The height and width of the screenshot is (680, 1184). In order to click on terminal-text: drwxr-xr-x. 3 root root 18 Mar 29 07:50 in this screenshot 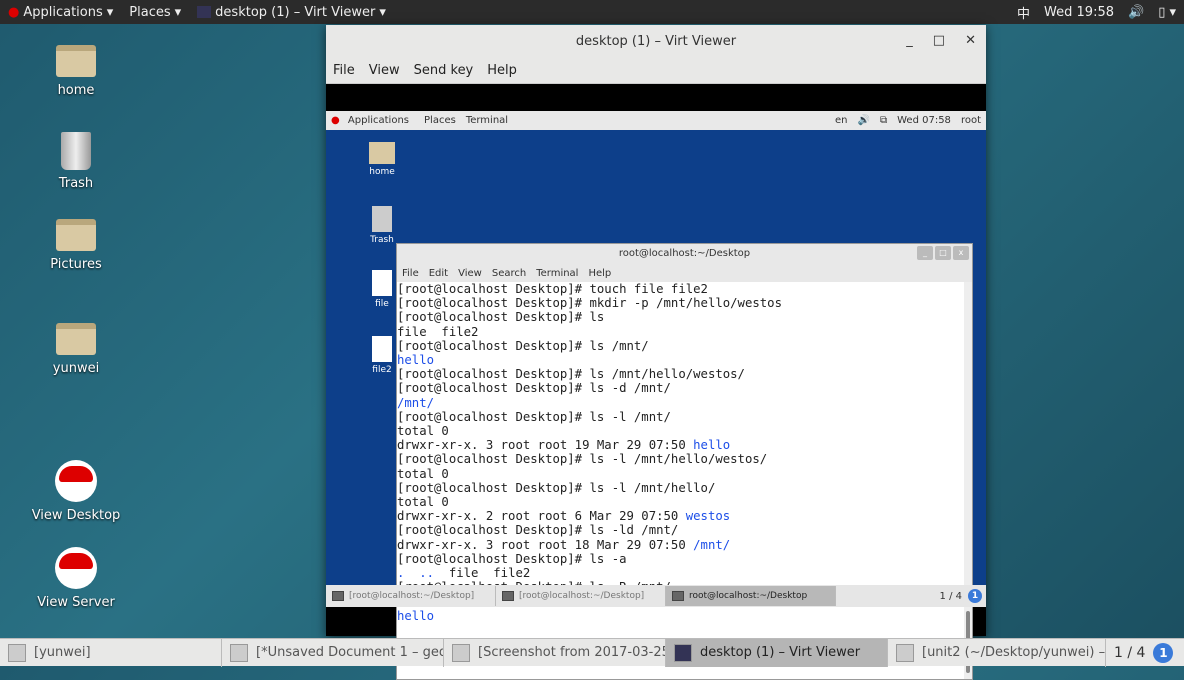, I will do `click(545, 544)`.